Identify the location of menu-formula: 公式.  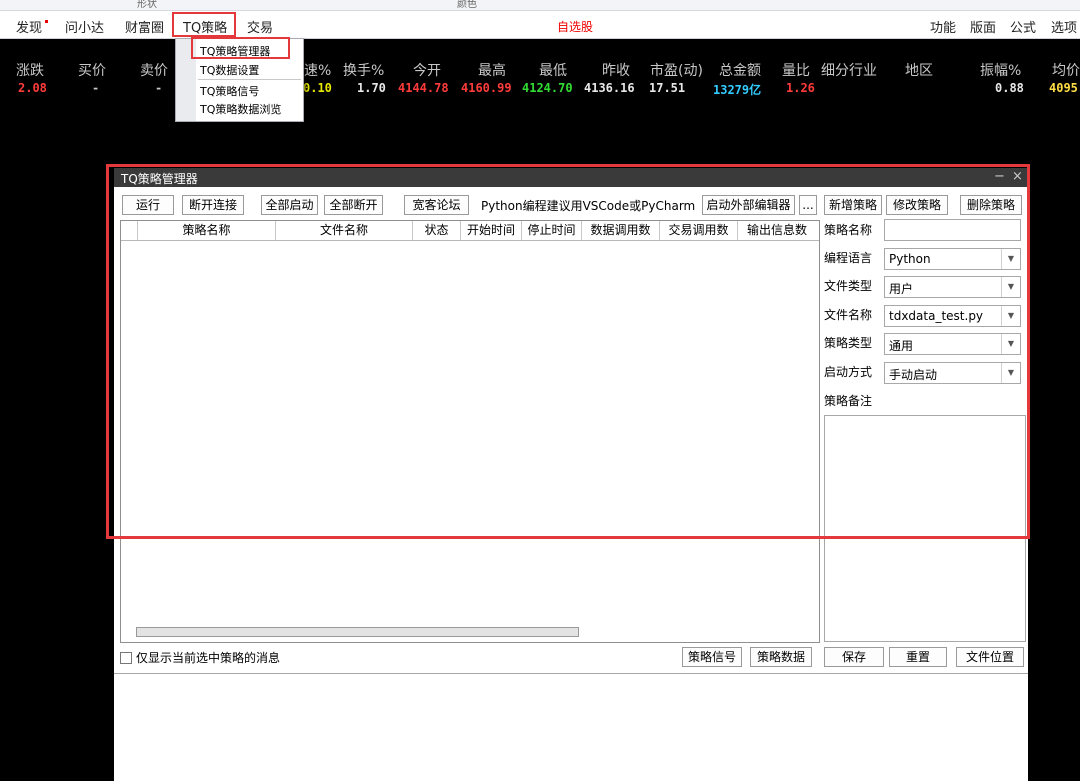
(1023, 26).